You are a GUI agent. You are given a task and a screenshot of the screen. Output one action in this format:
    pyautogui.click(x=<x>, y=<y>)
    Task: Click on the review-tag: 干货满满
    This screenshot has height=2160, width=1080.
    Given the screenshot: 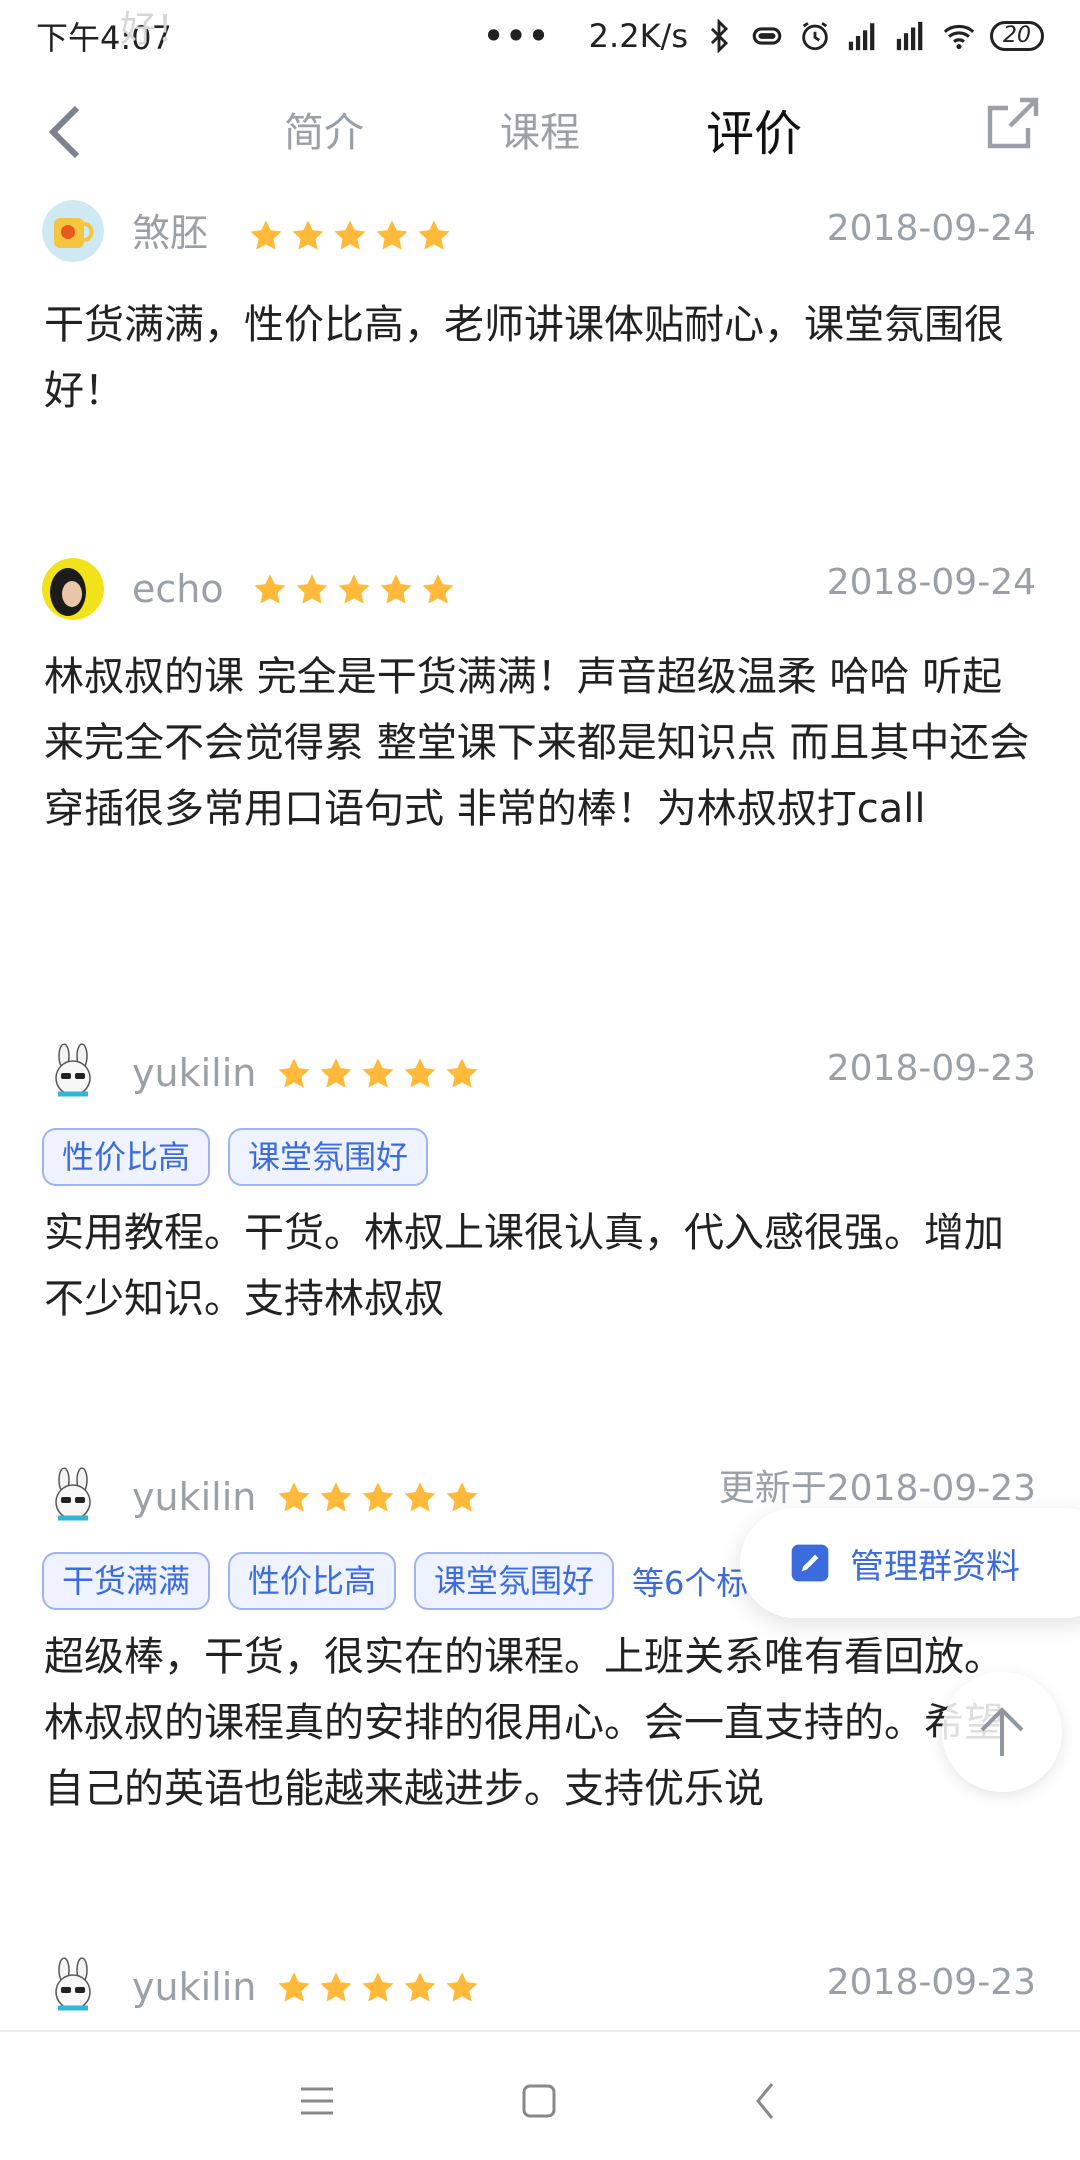 What is the action you would take?
    pyautogui.click(x=126, y=1581)
    